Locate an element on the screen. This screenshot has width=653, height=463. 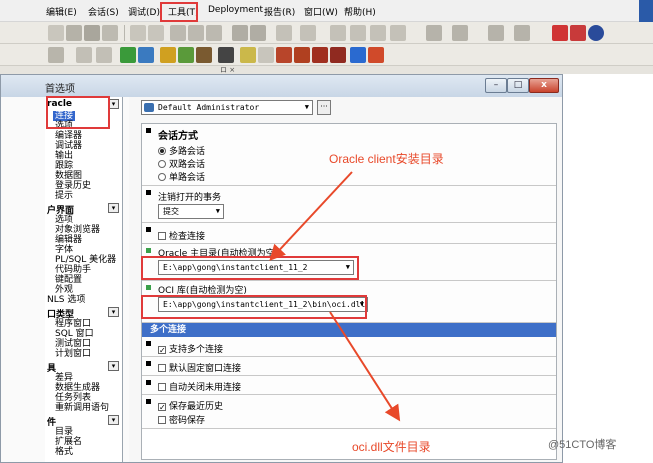
diamond-icon is located at coordinates (266, 55).